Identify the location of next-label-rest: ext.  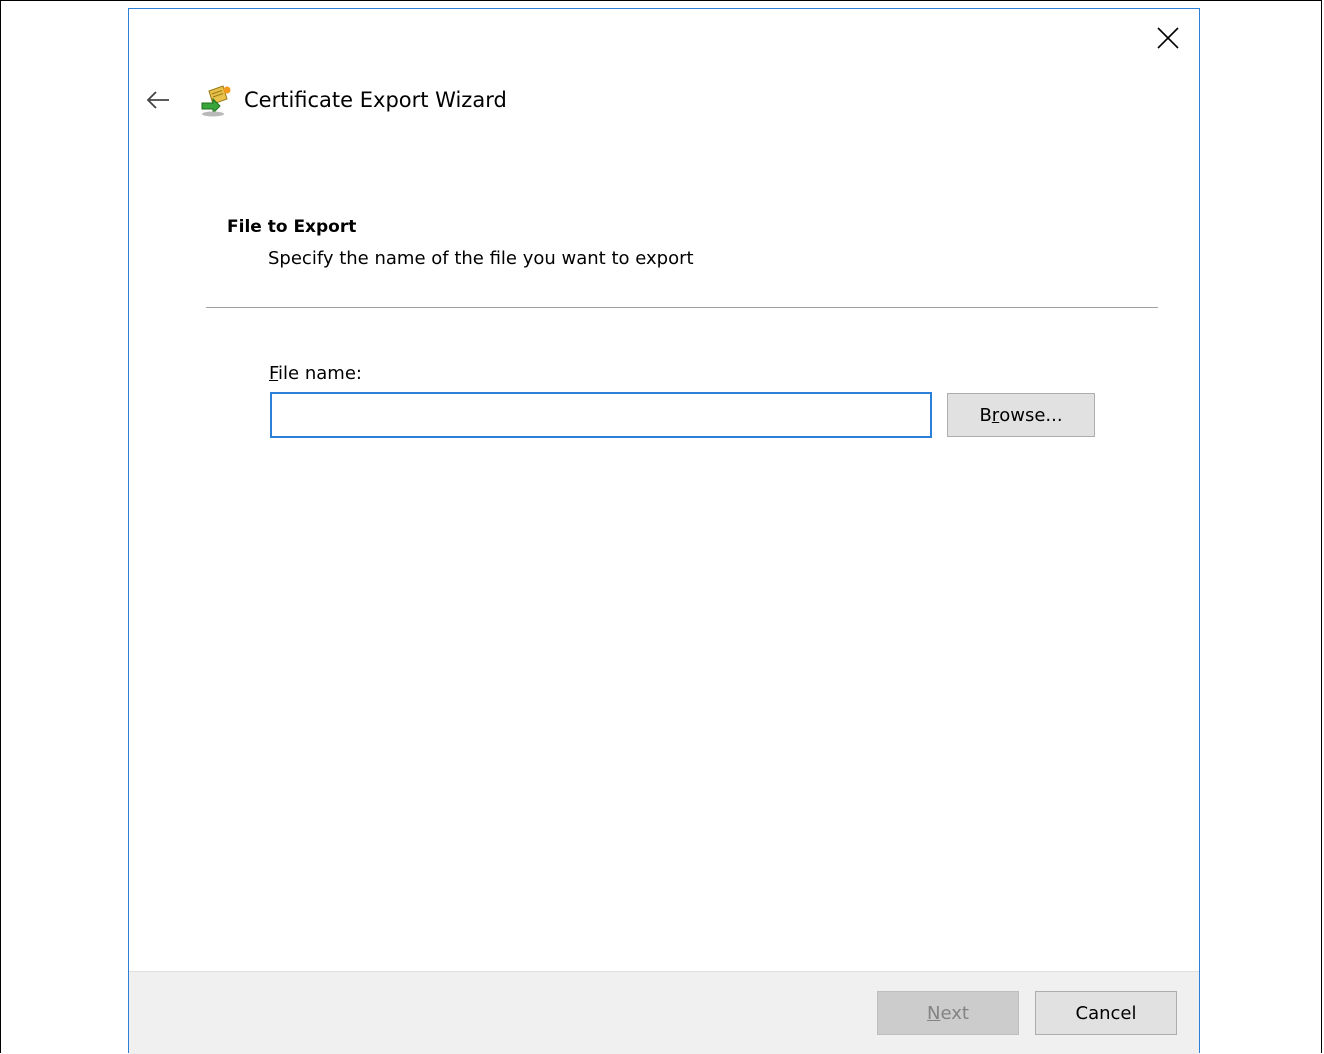
(954, 1013).